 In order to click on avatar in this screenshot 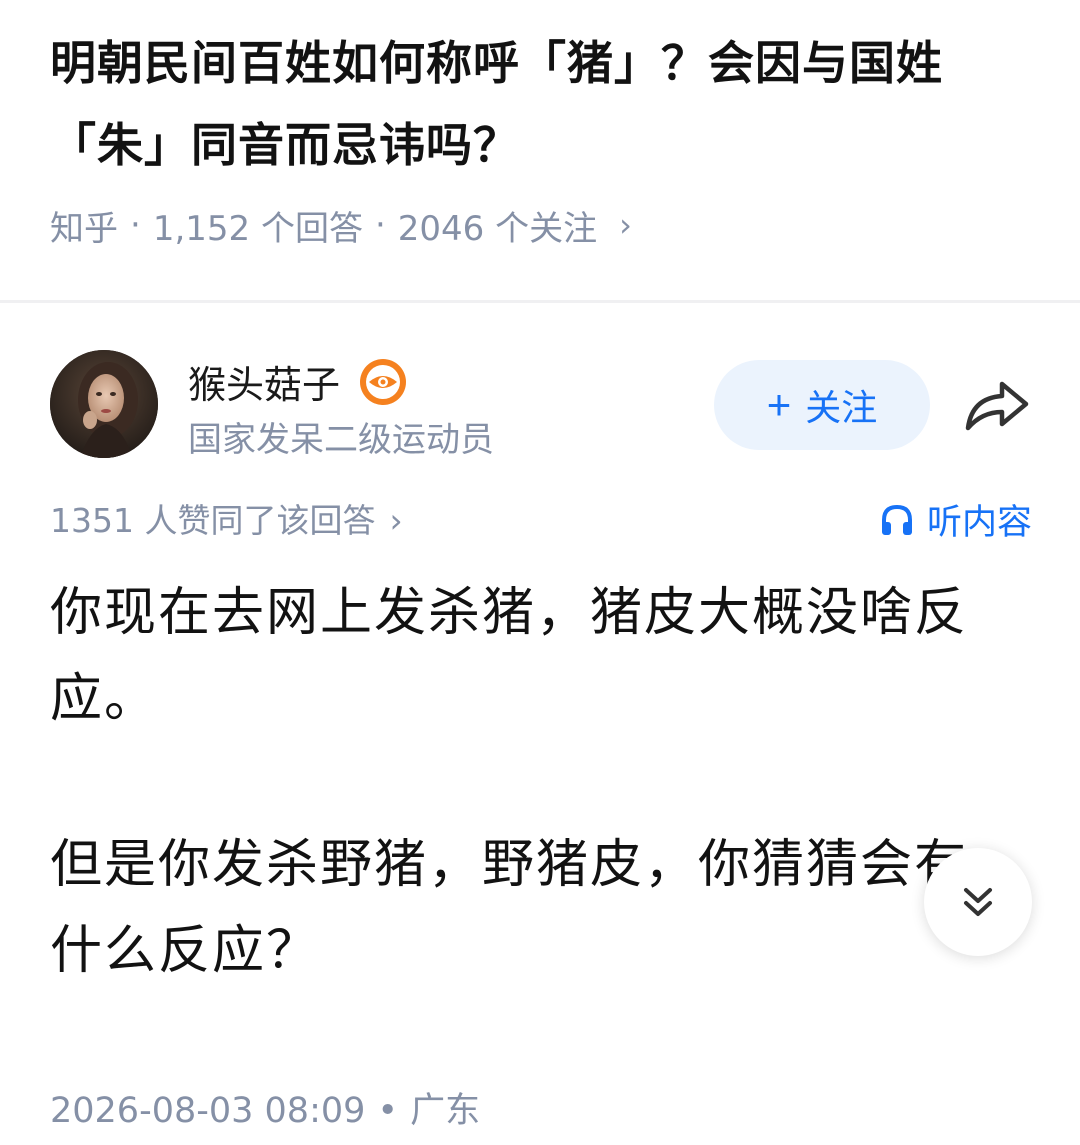, I will do `click(104, 404)`.